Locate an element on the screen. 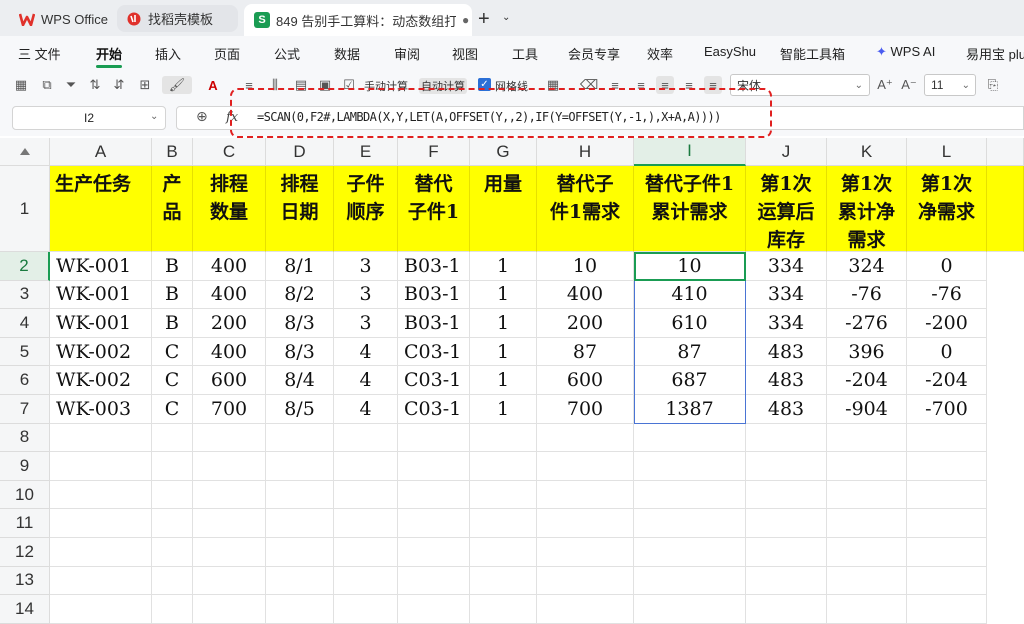 The width and height of the screenshot is (1024, 624). tab-active-document: S 849 告别手工算料：动态数组打造 ● is located at coordinates (358, 20).